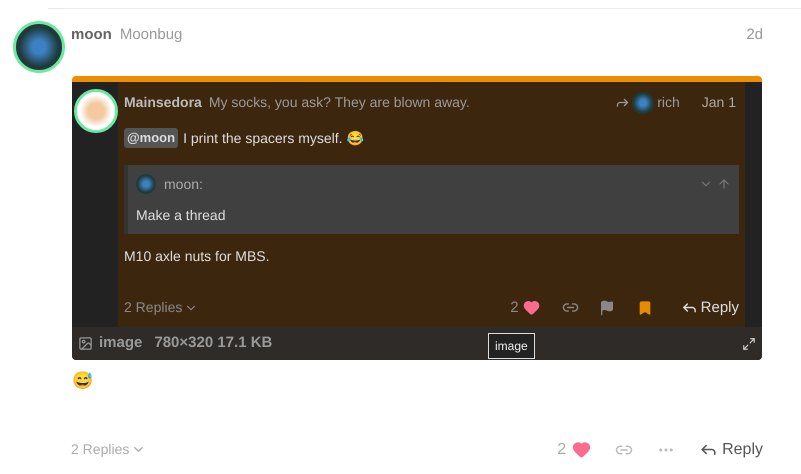 Image resolution: width=801 pixels, height=474 pixels. What do you see at coordinates (339, 102) in the screenshot?
I see `user-title: My socks, you ask? They are blown away.` at bounding box center [339, 102].